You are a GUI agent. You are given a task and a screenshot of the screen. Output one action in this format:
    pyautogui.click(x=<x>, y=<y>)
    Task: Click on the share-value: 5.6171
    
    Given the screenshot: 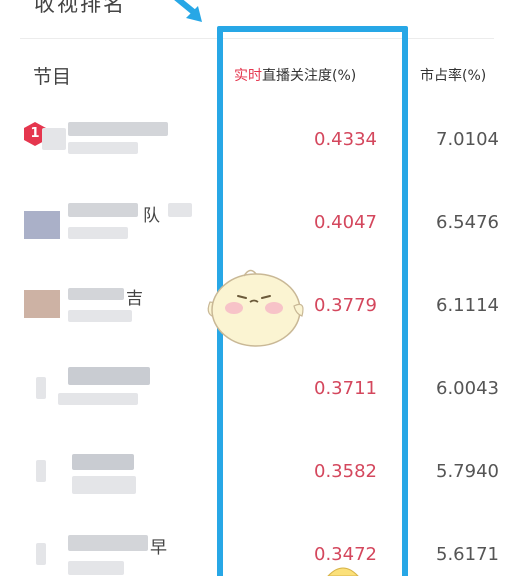 What is the action you would take?
    pyautogui.click(x=467, y=554)
    